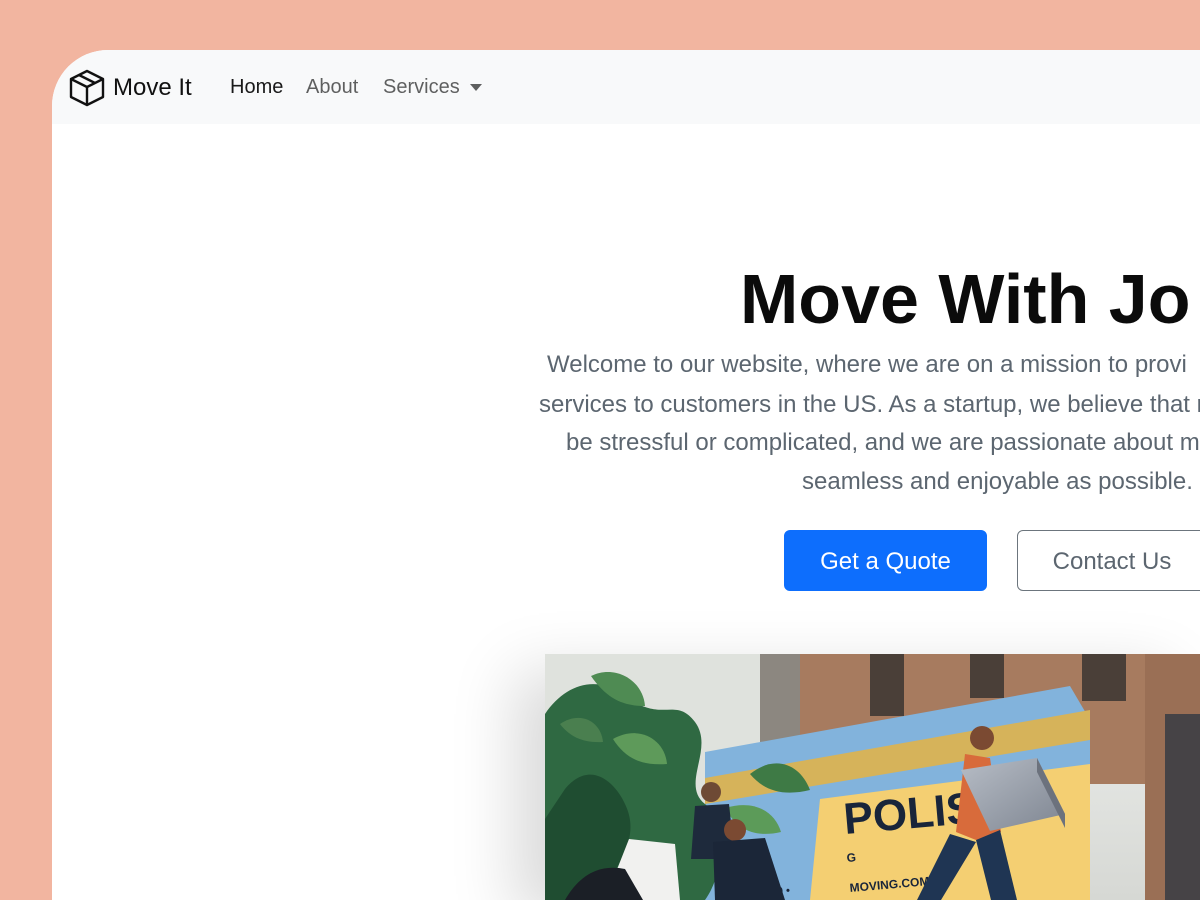  What do you see at coordinates (965, 299) in the screenshot?
I see `hero-title: Move With Jo` at bounding box center [965, 299].